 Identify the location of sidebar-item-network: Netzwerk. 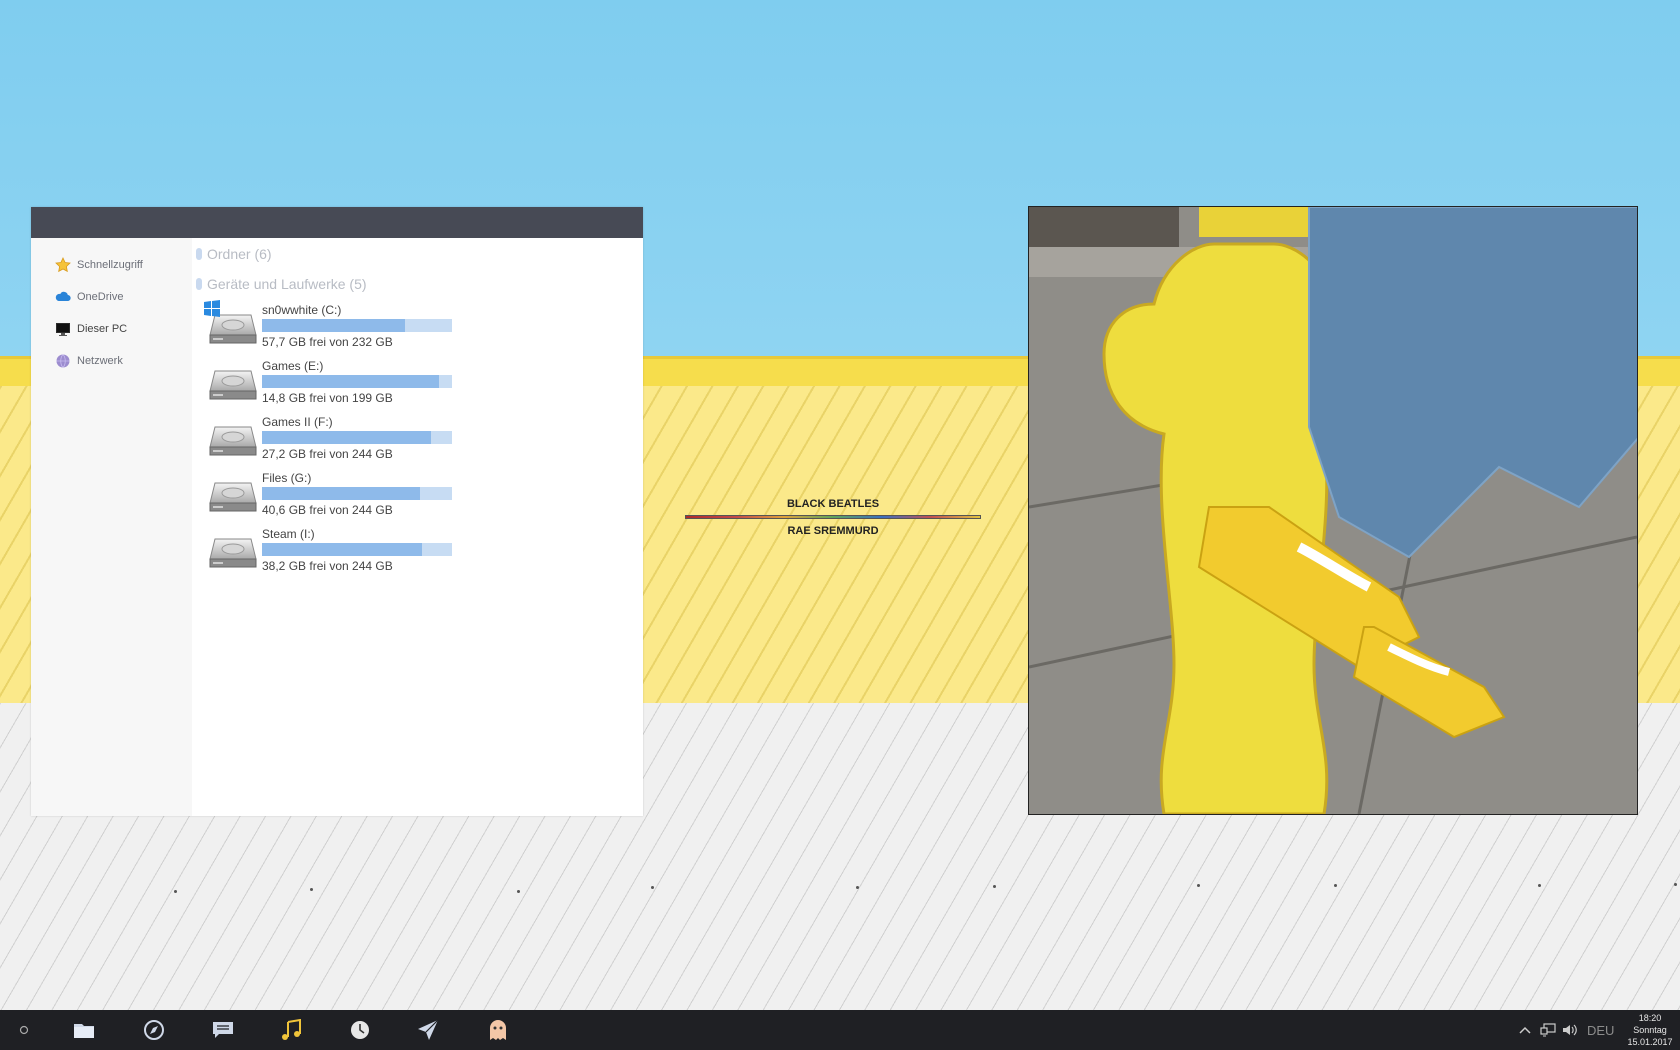
(111, 361).